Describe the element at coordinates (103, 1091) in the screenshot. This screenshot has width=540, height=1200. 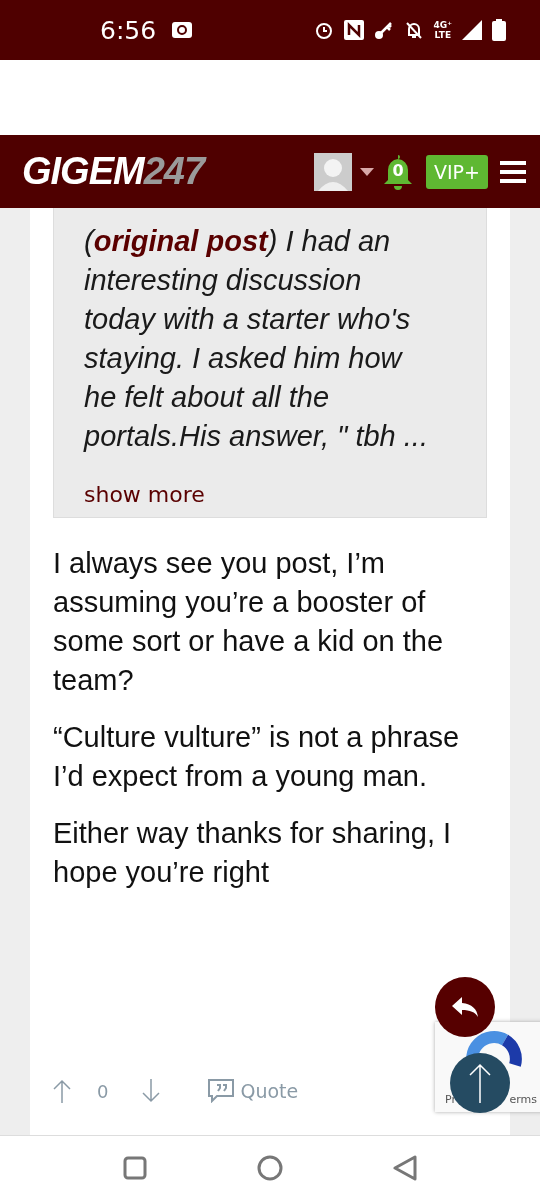
I see `vote-count: 0` at that location.